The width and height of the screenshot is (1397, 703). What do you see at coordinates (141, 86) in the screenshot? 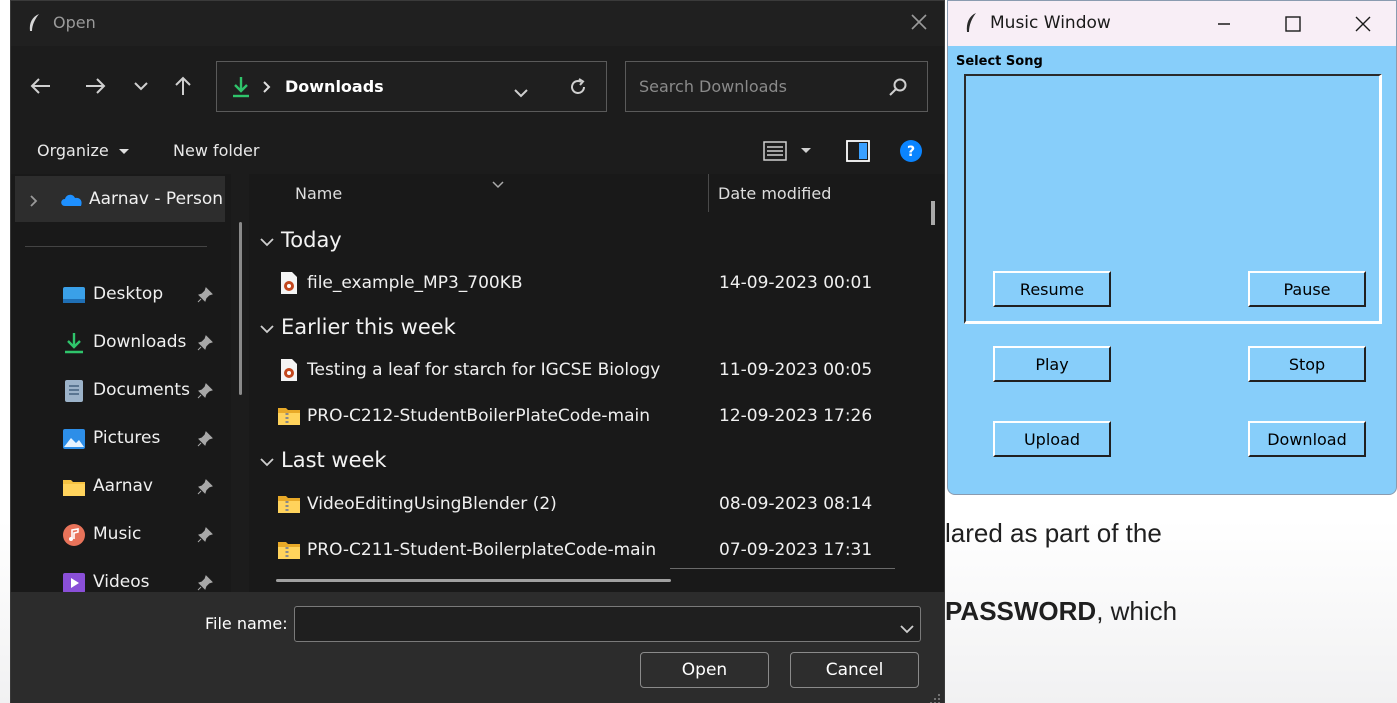
I see `recent-locations-chevron-icon` at bounding box center [141, 86].